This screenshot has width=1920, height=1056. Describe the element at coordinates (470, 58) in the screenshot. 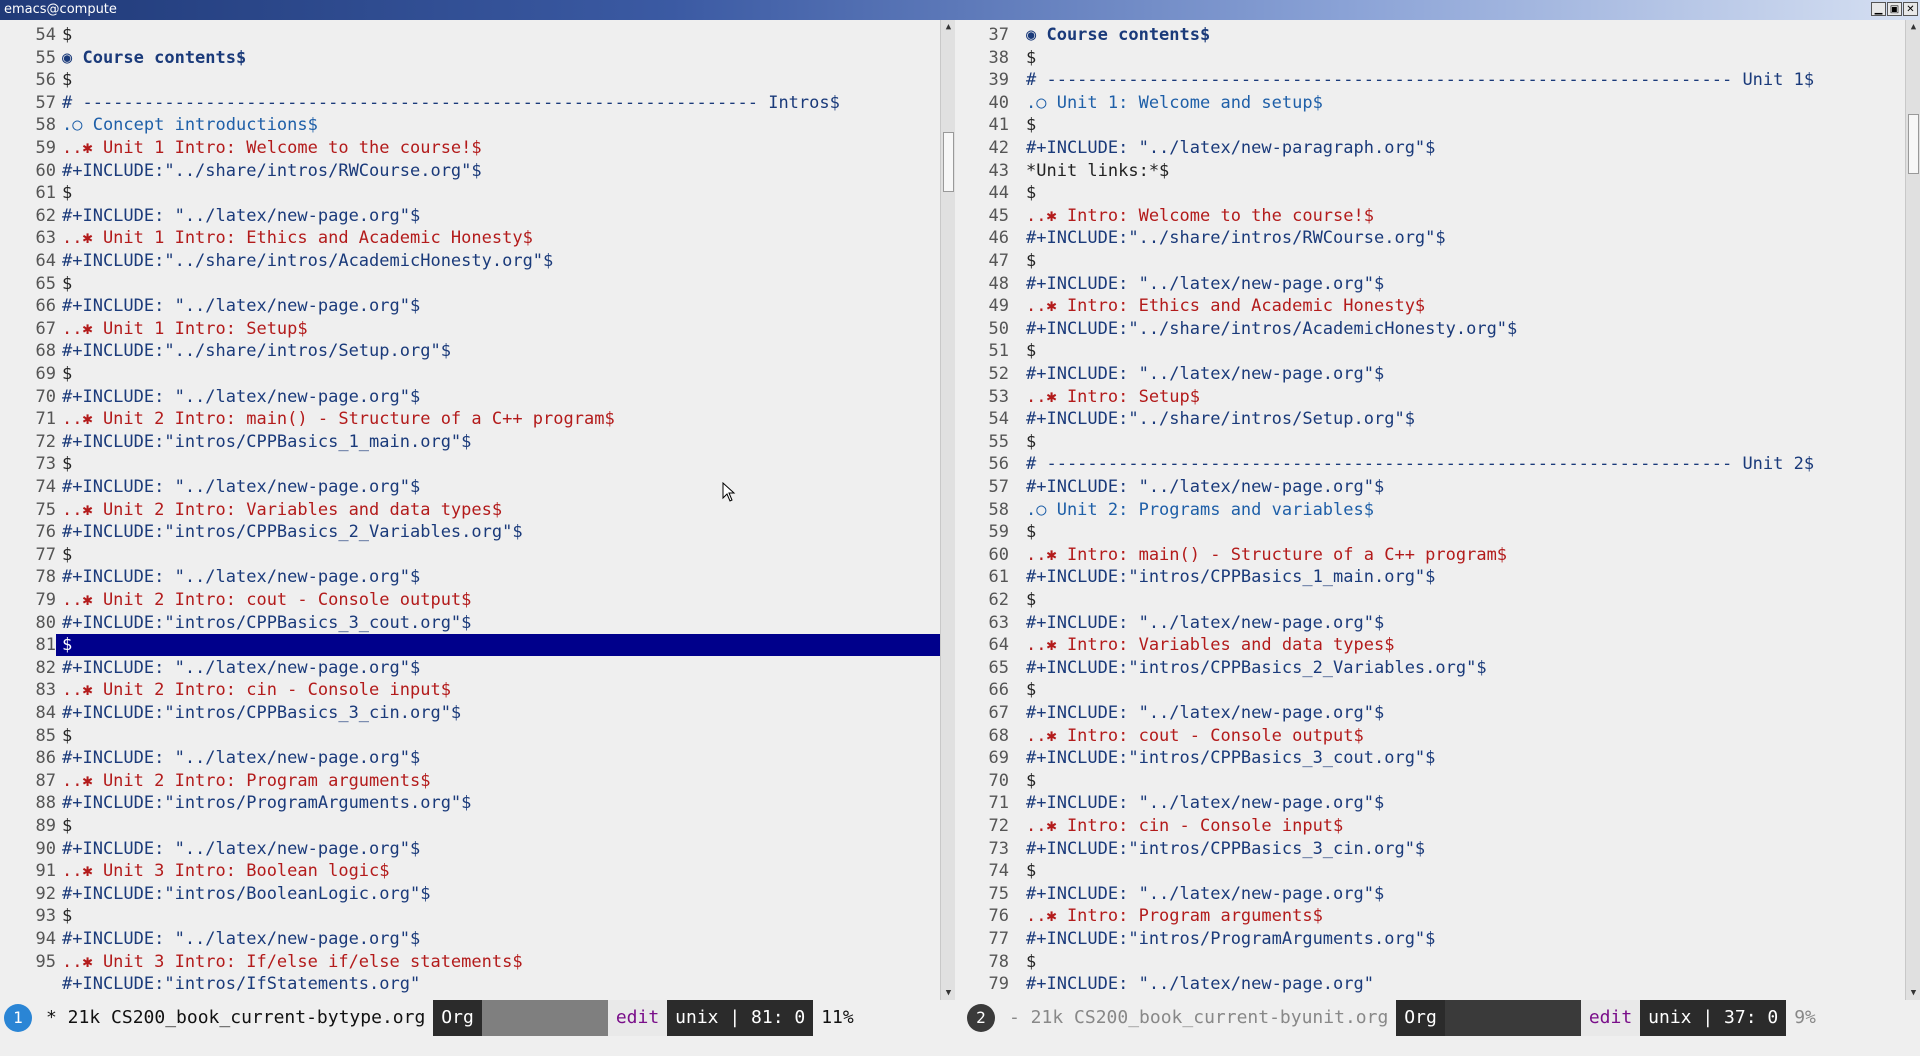

I see `code-line: 55 ◉ Course contents$` at that location.